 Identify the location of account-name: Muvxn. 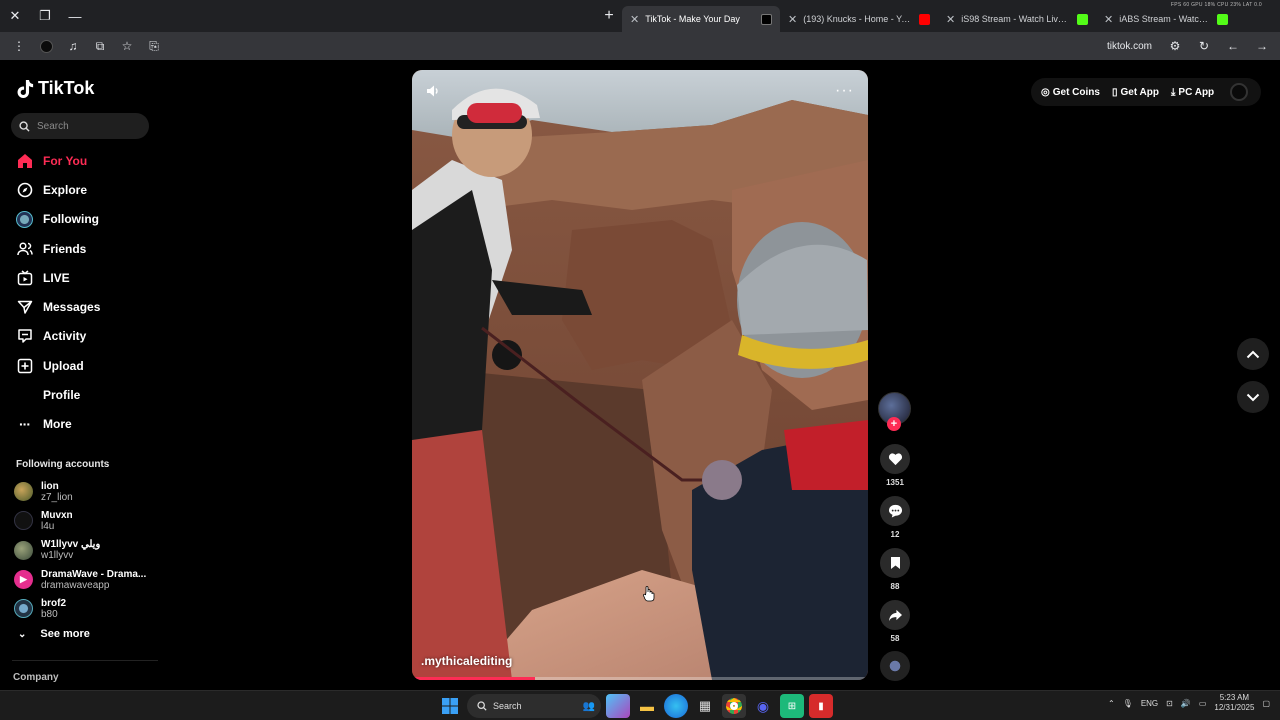
(57, 515).